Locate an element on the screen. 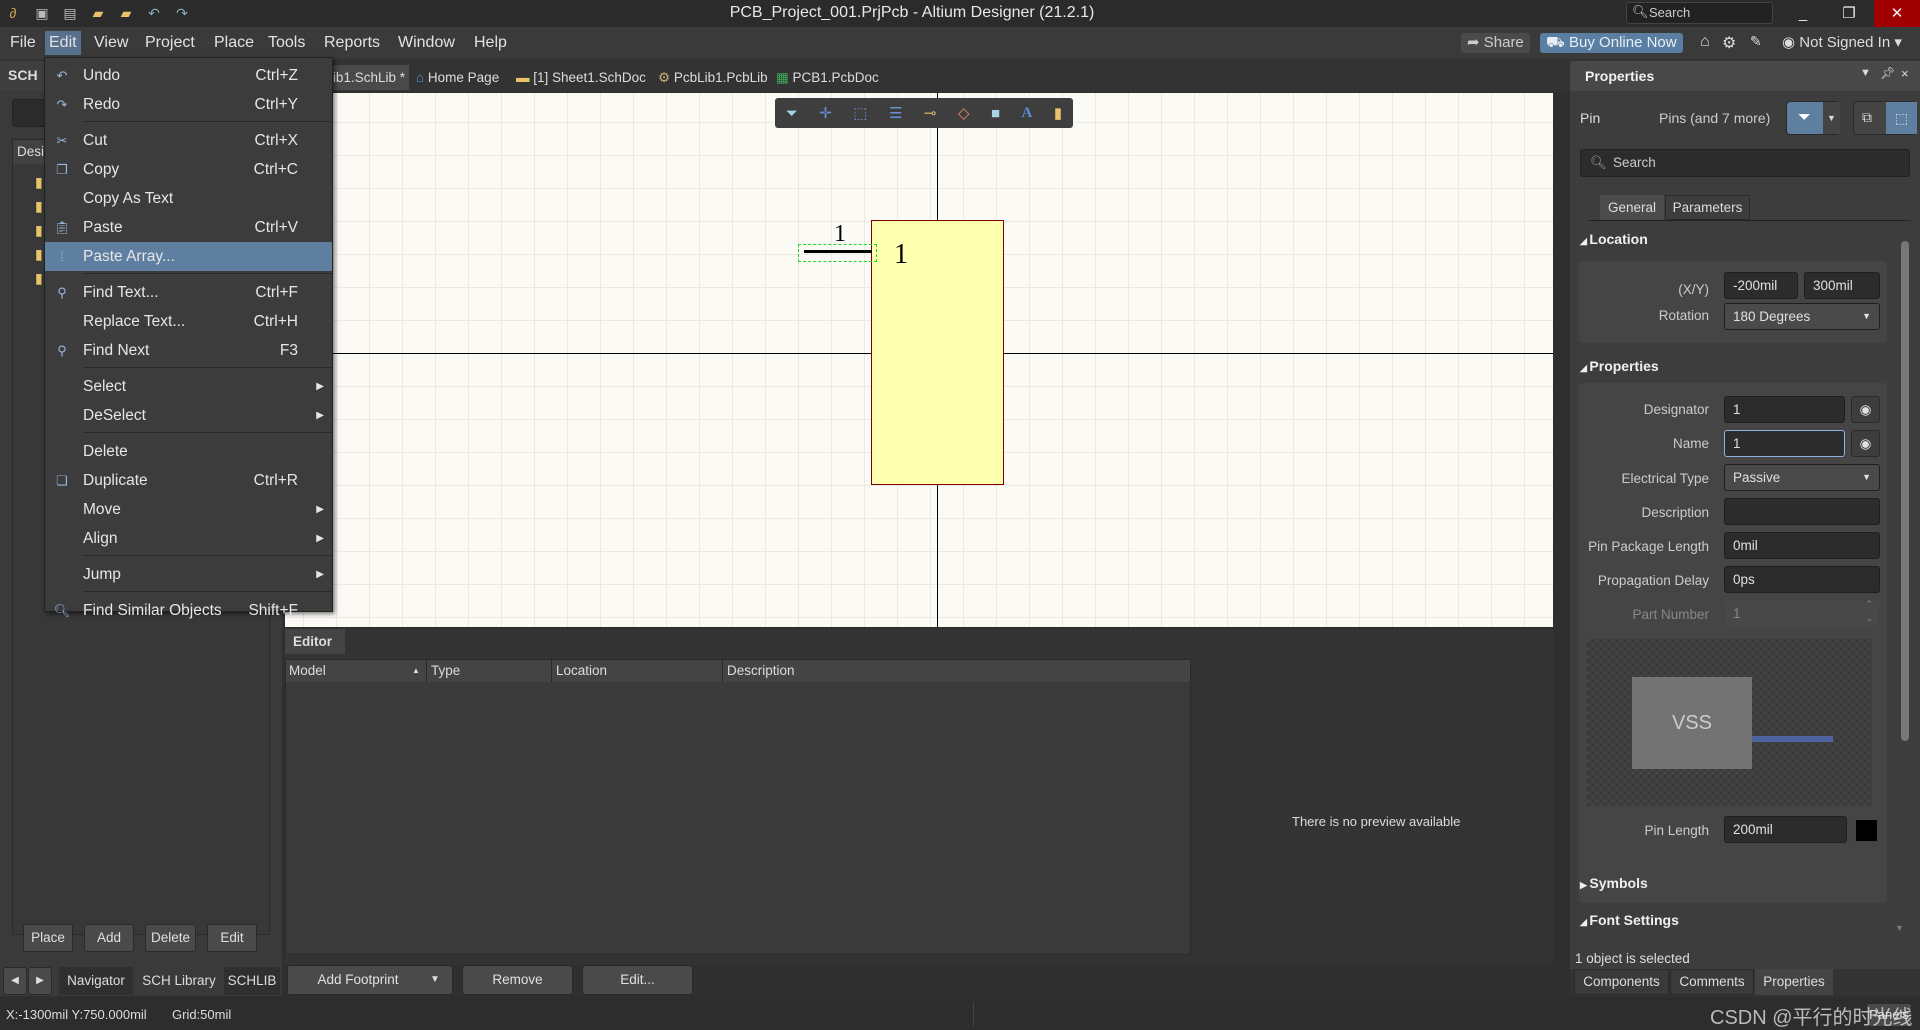 The width and height of the screenshot is (1920, 1030). add-footprint-button: Add Footprint is located at coordinates (370, 980).